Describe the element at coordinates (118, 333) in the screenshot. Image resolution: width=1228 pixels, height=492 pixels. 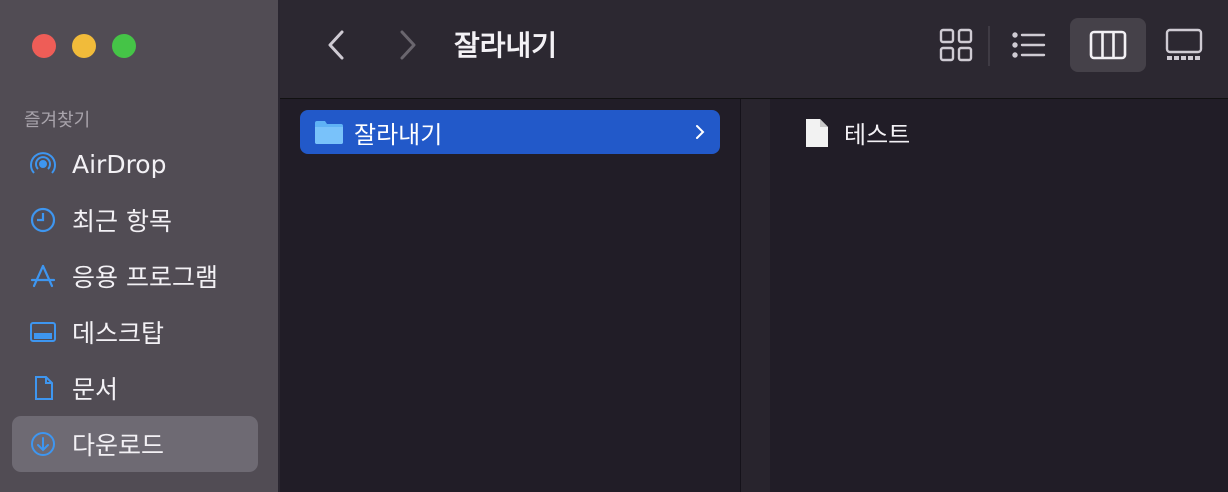
I see `sidebar-item-label: 데스크탑` at that location.